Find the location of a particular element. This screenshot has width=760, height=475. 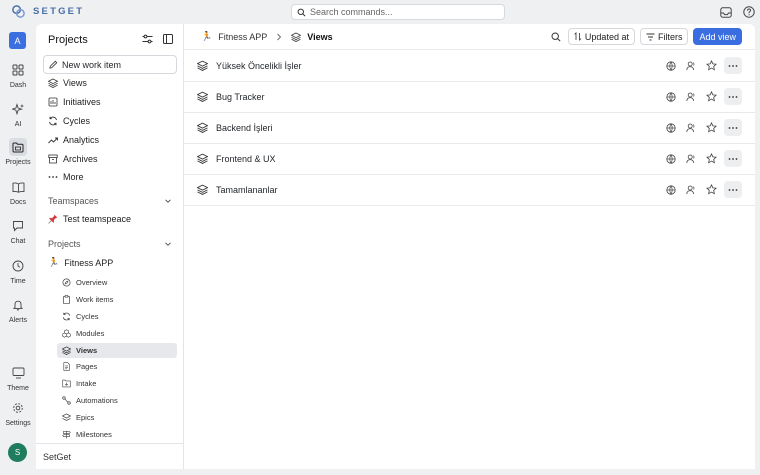

sidebar-item-cycles: Cycles is located at coordinates (110, 120).